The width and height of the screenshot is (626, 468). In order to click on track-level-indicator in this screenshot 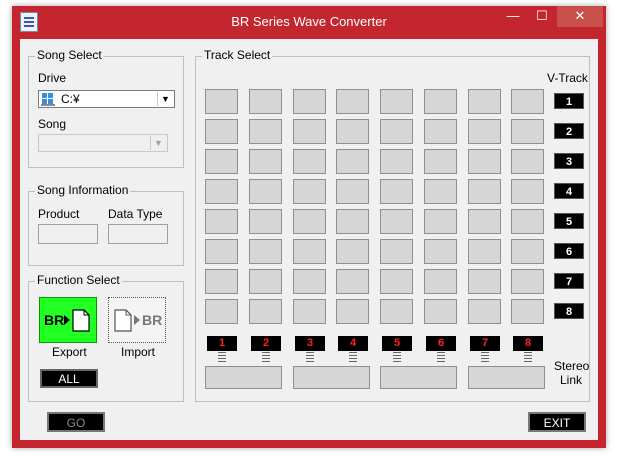, I will do `click(528, 357)`.